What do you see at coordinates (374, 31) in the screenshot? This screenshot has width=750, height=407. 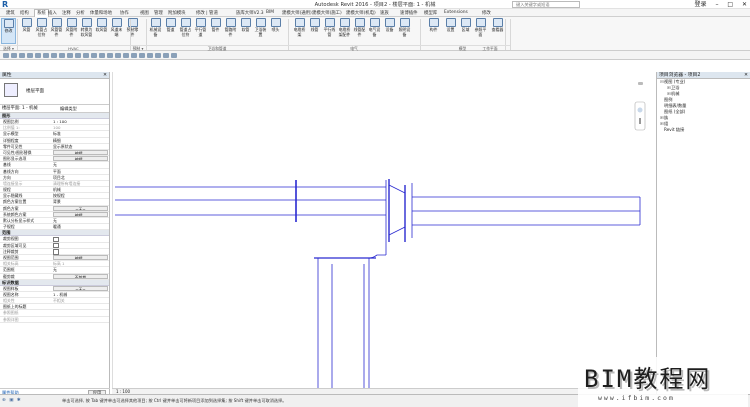 I see `ribbon-button-23: 电气设备` at bounding box center [374, 31].